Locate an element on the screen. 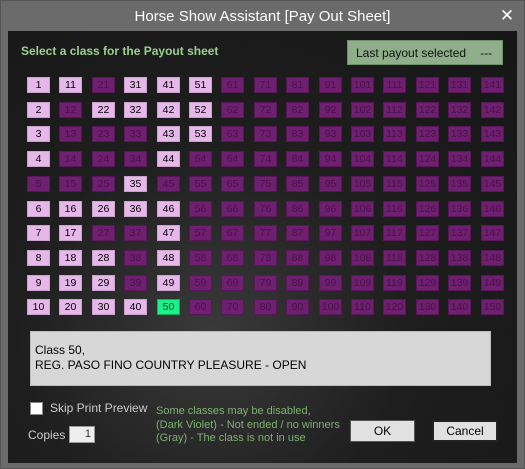  class-button-102: 102 is located at coordinates (362, 110).